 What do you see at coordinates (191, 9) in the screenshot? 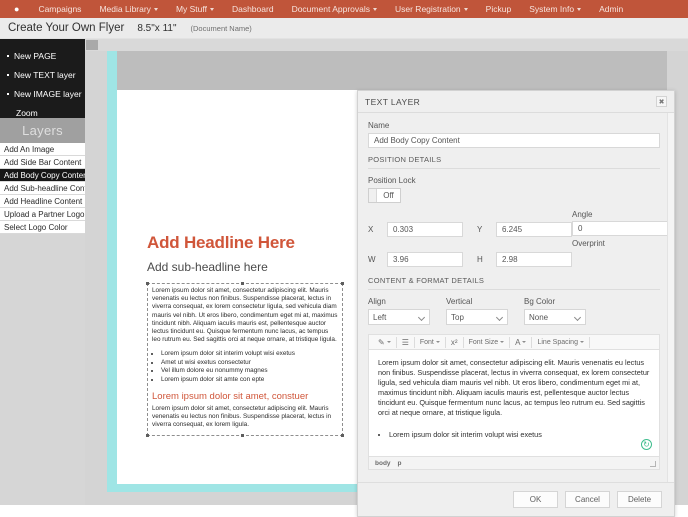
I see `nav-item-label: My Stuff` at bounding box center [191, 9].